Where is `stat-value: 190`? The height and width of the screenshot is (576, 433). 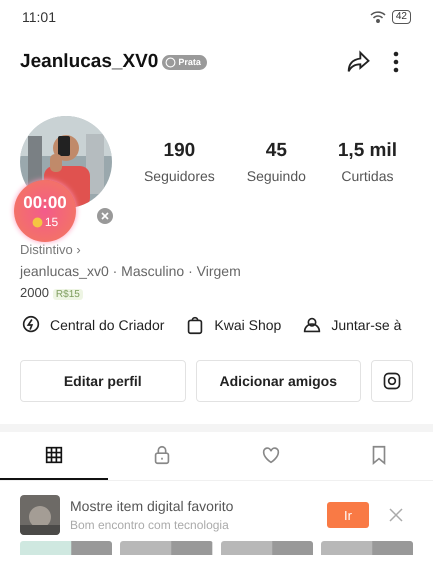
stat-value: 190 is located at coordinates (180, 151).